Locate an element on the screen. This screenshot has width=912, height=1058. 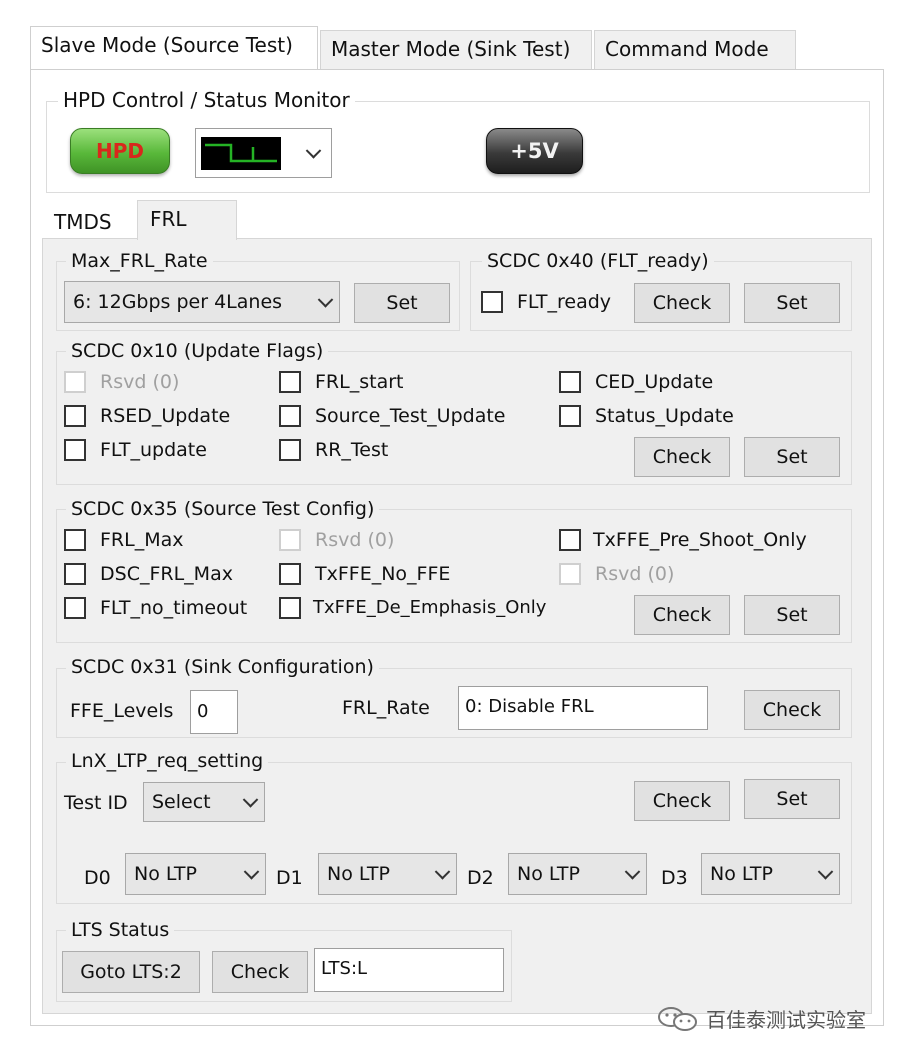
frl-max-checkbox: FRL_Max is located at coordinates (124, 540).